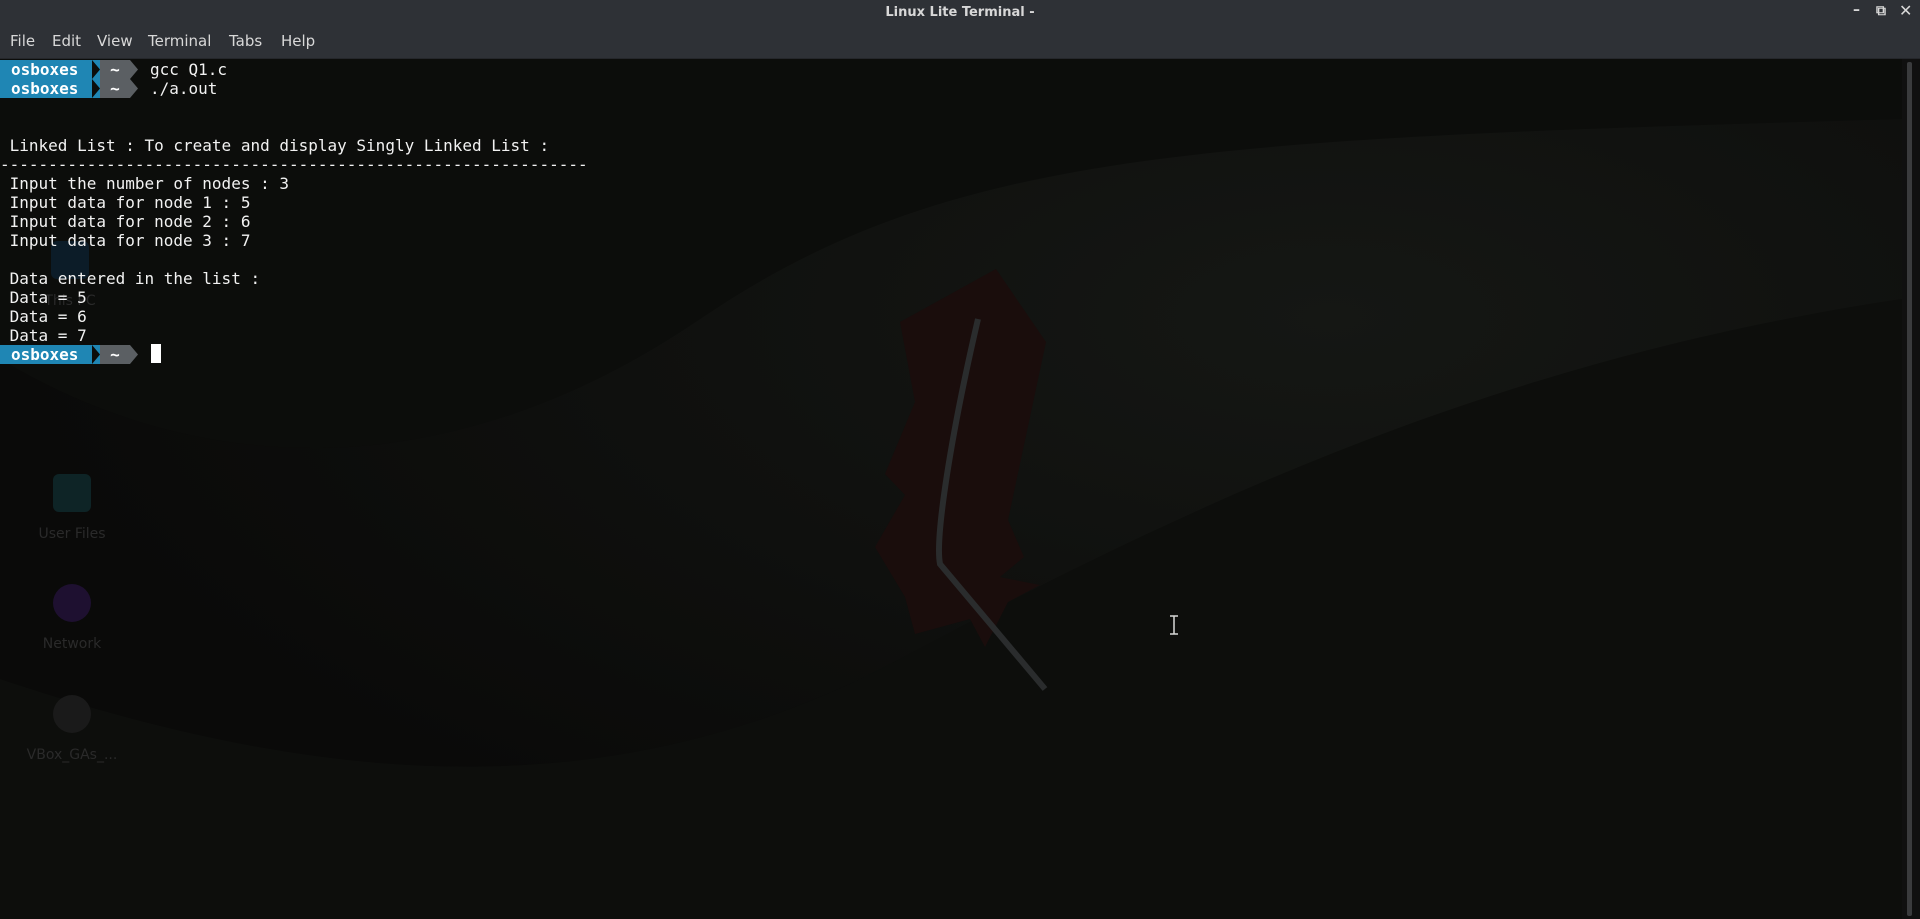  I want to click on title-bar: Linux Lite Terminal - – ⧉ ✕, so click(960, 12).